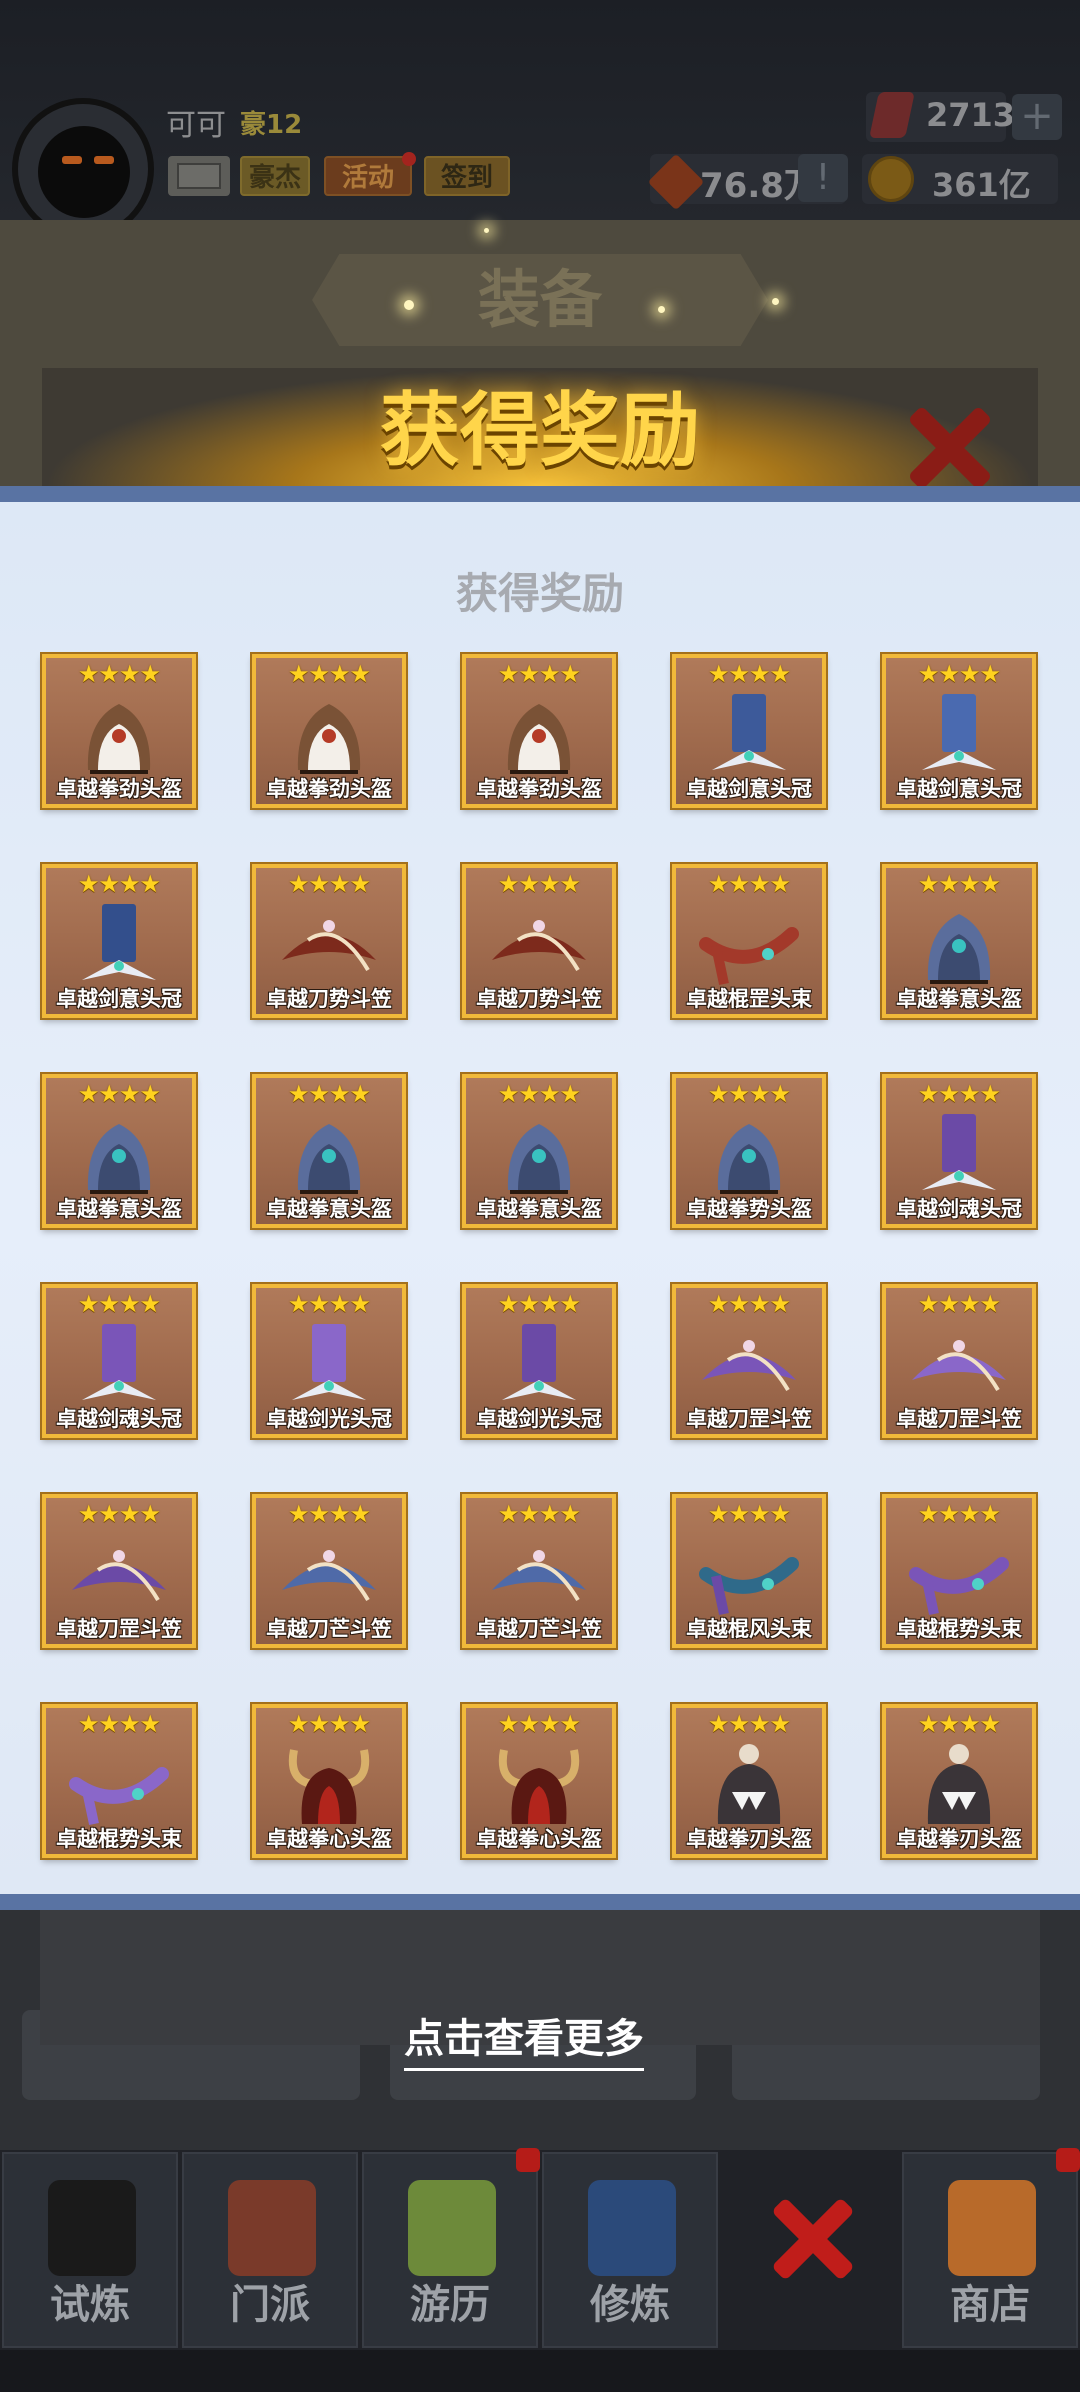 This screenshot has width=1080, height=2392. What do you see at coordinates (539, 299) in the screenshot?
I see `equipment-title: 装备` at bounding box center [539, 299].